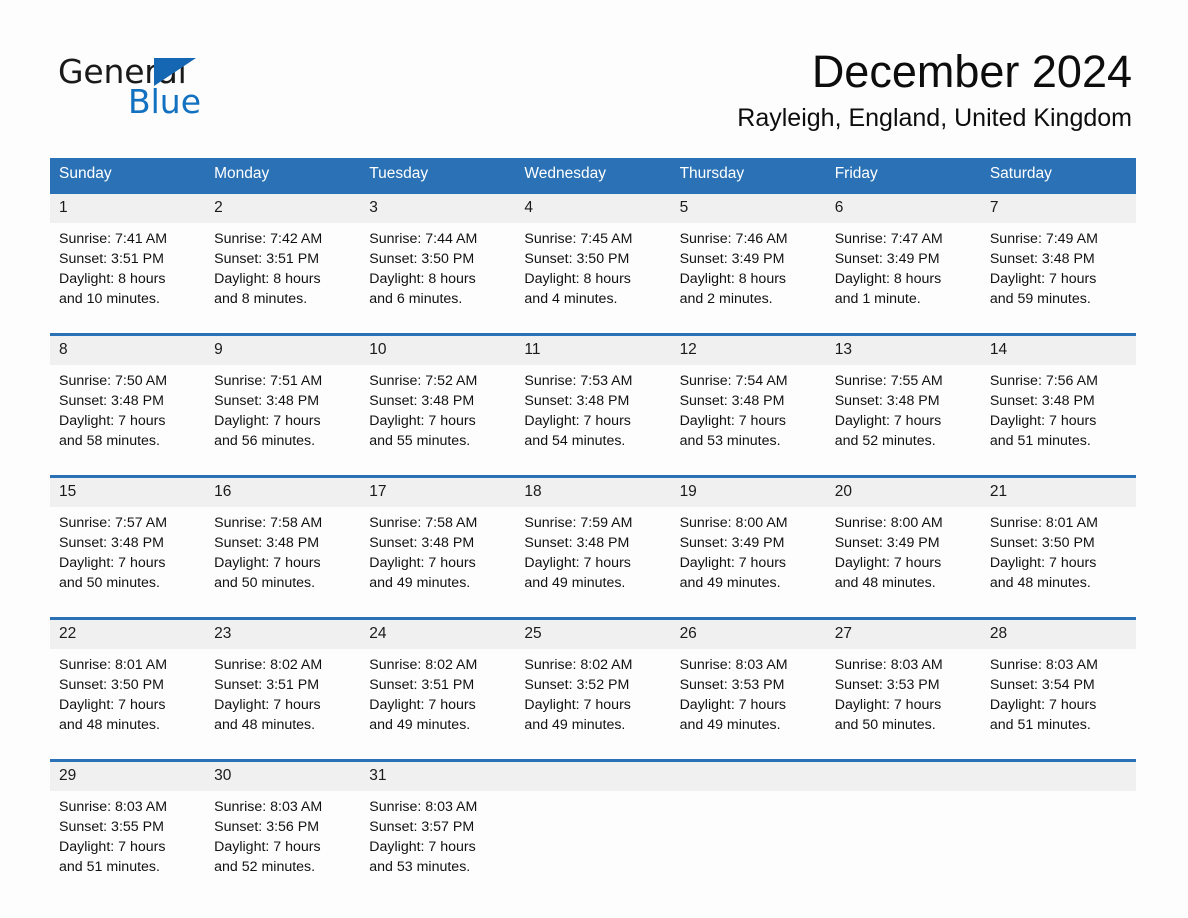  What do you see at coordinates (1058, 207) in the screenshot?
I see `day-number: 7` at bounding box center [1058, 207].